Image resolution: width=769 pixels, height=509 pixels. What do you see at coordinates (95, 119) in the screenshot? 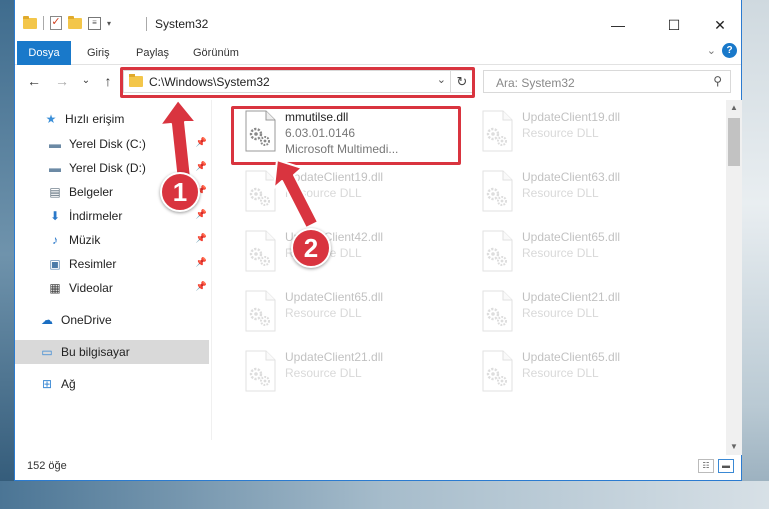
I see `sidebar-item-label: Hızlı erişim` at bounding box center [95, 119].